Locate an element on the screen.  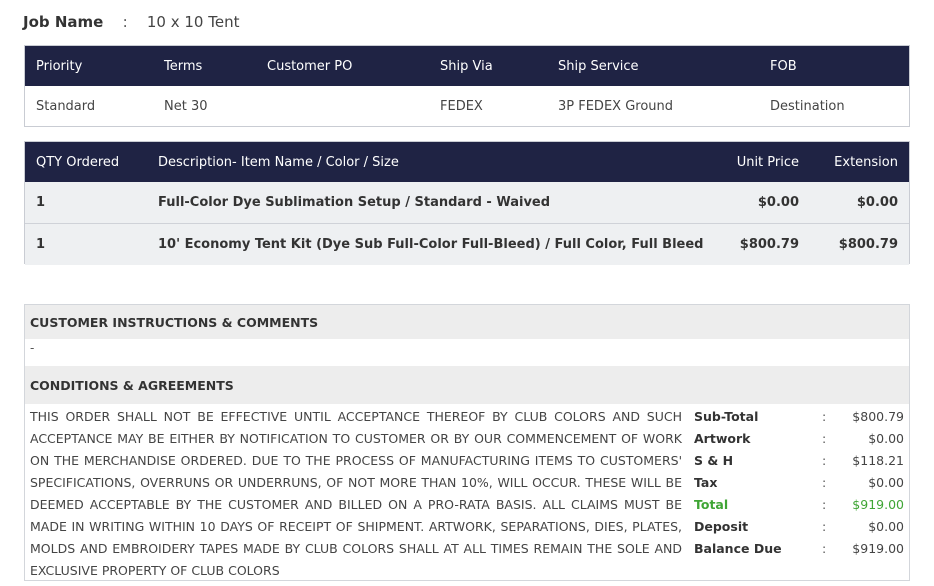
item-unit-price: $0.00 is located at coordinates (778, 202).